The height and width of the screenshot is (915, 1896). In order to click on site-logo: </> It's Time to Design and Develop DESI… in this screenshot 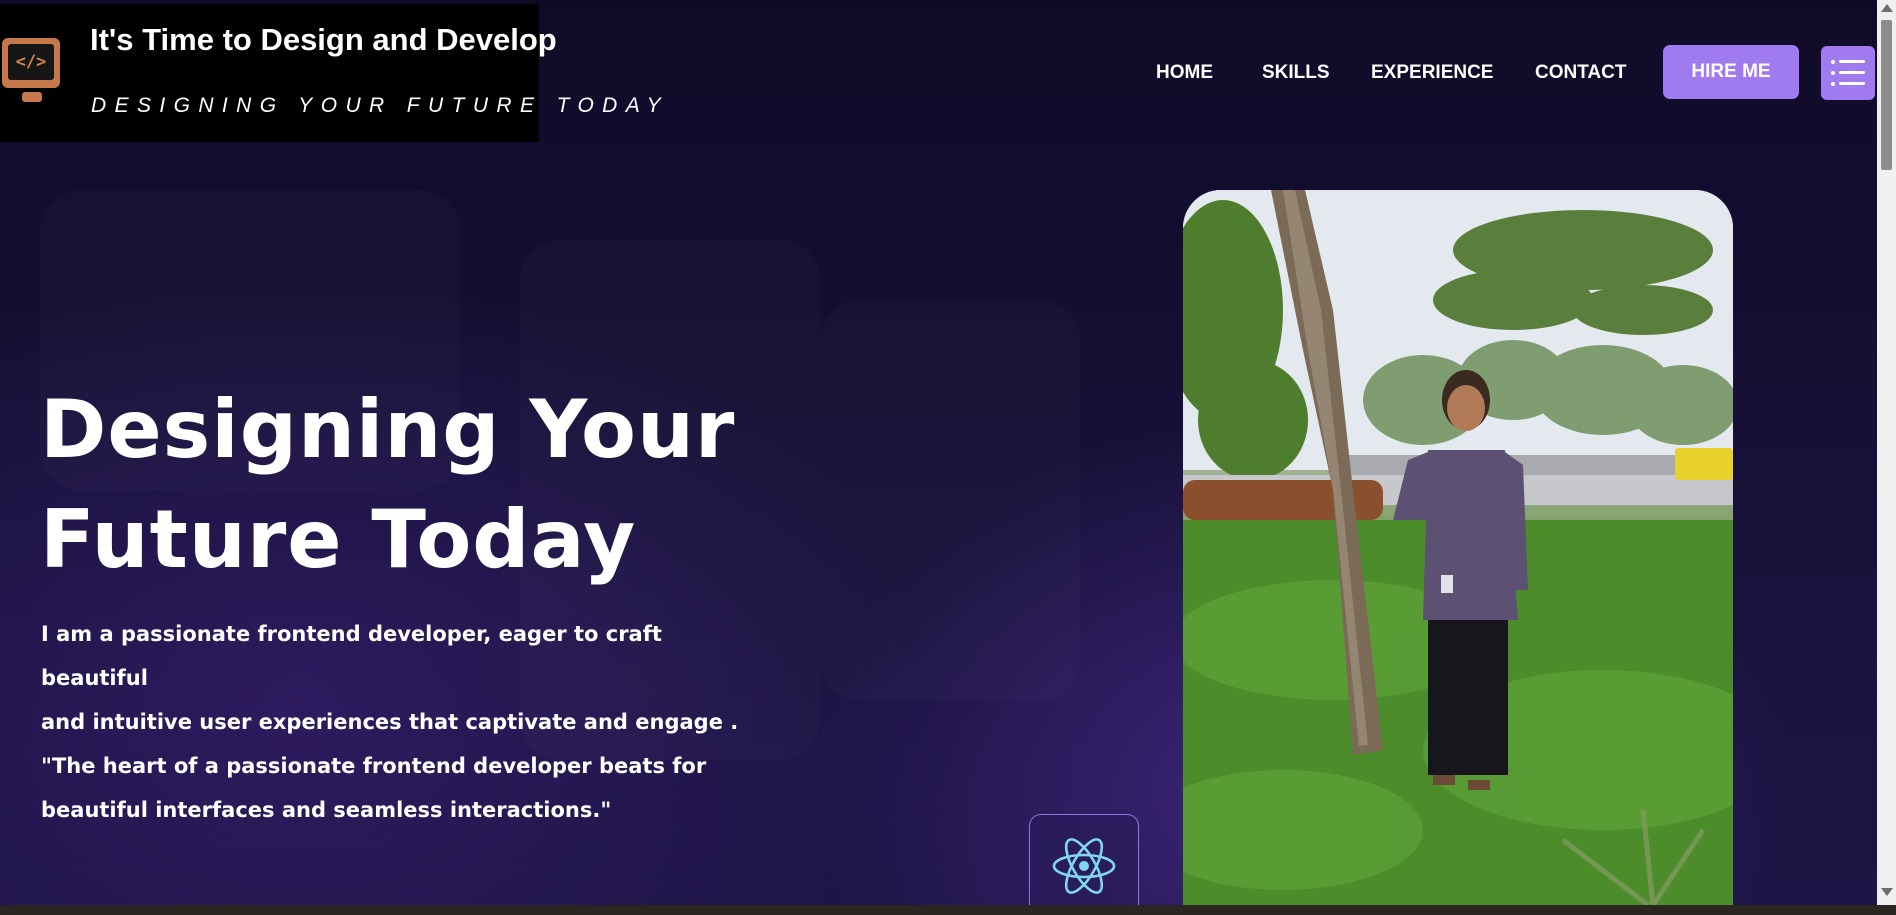, I will do `click(330, 73)`.